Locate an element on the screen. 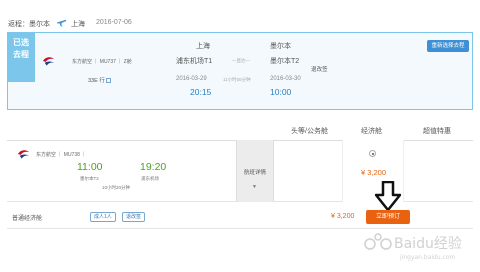  refund-change-tag: 退改签 is located at coordinates (134, 217).